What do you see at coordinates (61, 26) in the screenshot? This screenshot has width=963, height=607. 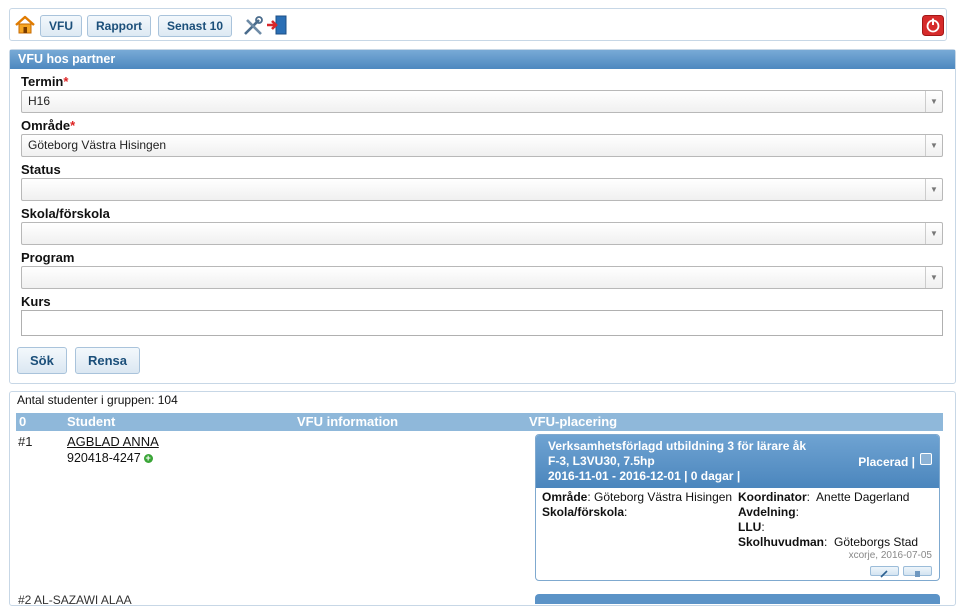 I see `vfu-button: VFU` at bounding box center [61, 26].